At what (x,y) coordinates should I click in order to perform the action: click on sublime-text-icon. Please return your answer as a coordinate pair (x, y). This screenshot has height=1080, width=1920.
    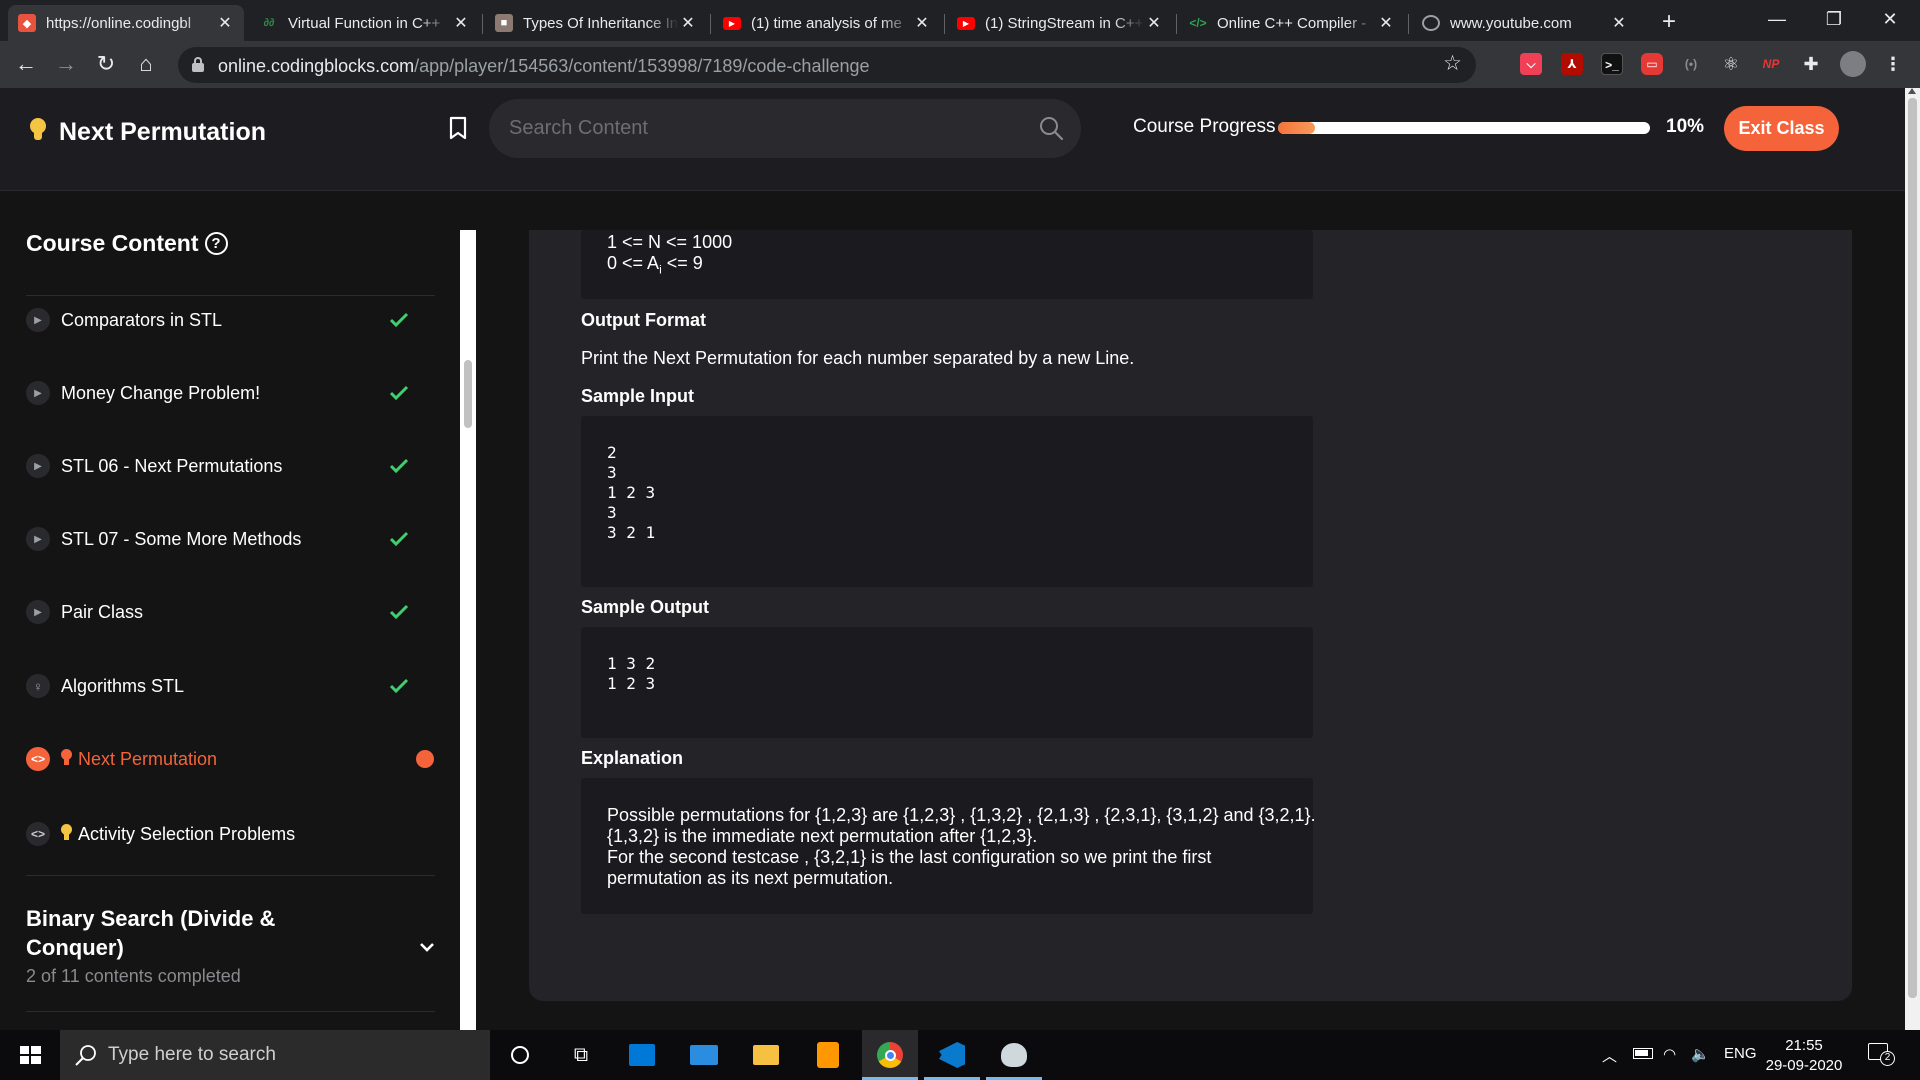
    Looking at the image, I should click on (828, 1055).